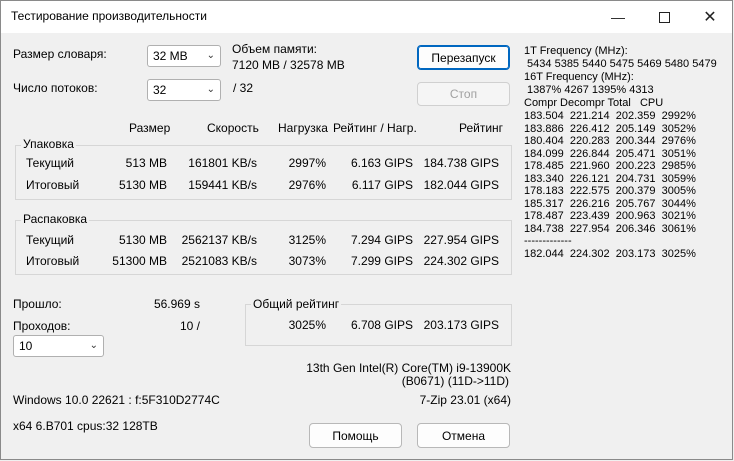  What do you see at coordinates (116, 400) in the screenshot?
I see `os-info: Windows 10.0 22621 : f:5F310D2774C` at bounding box center [116, 400].